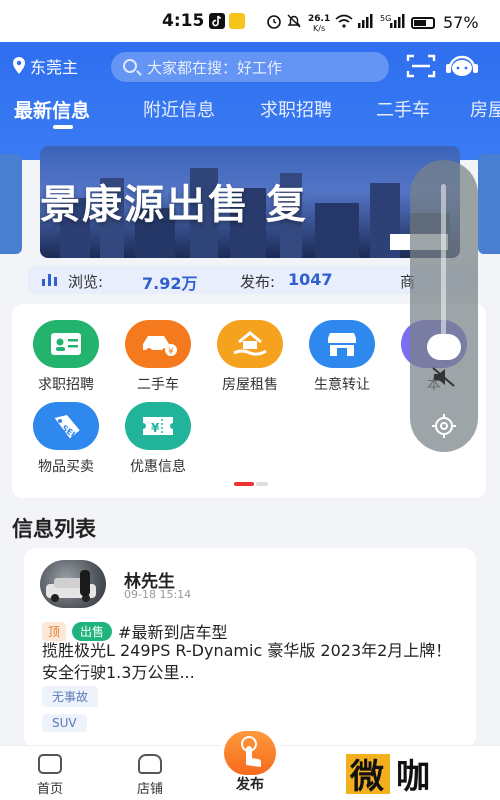 Image resolution: width=500 pixels, height=800 pixels. I want to click on page-dot-active, so click(244, 484).